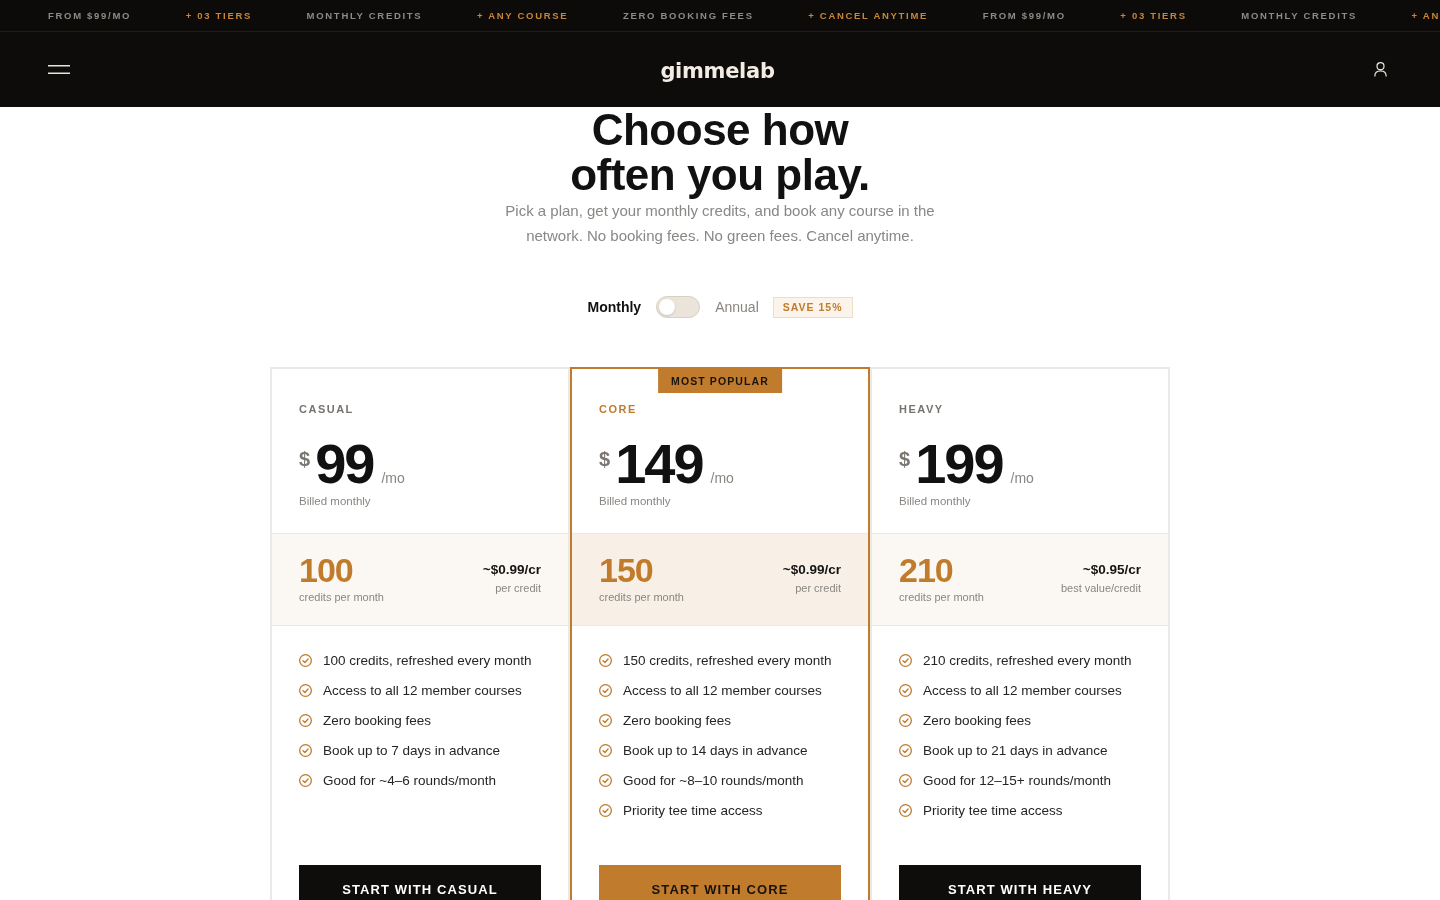 The image size is (1440, 900). What do you see at coordinates (1100, 588) in the screenshot?
I see `credit-rate-note: best value/credit` at bounding box center [1100, 588].